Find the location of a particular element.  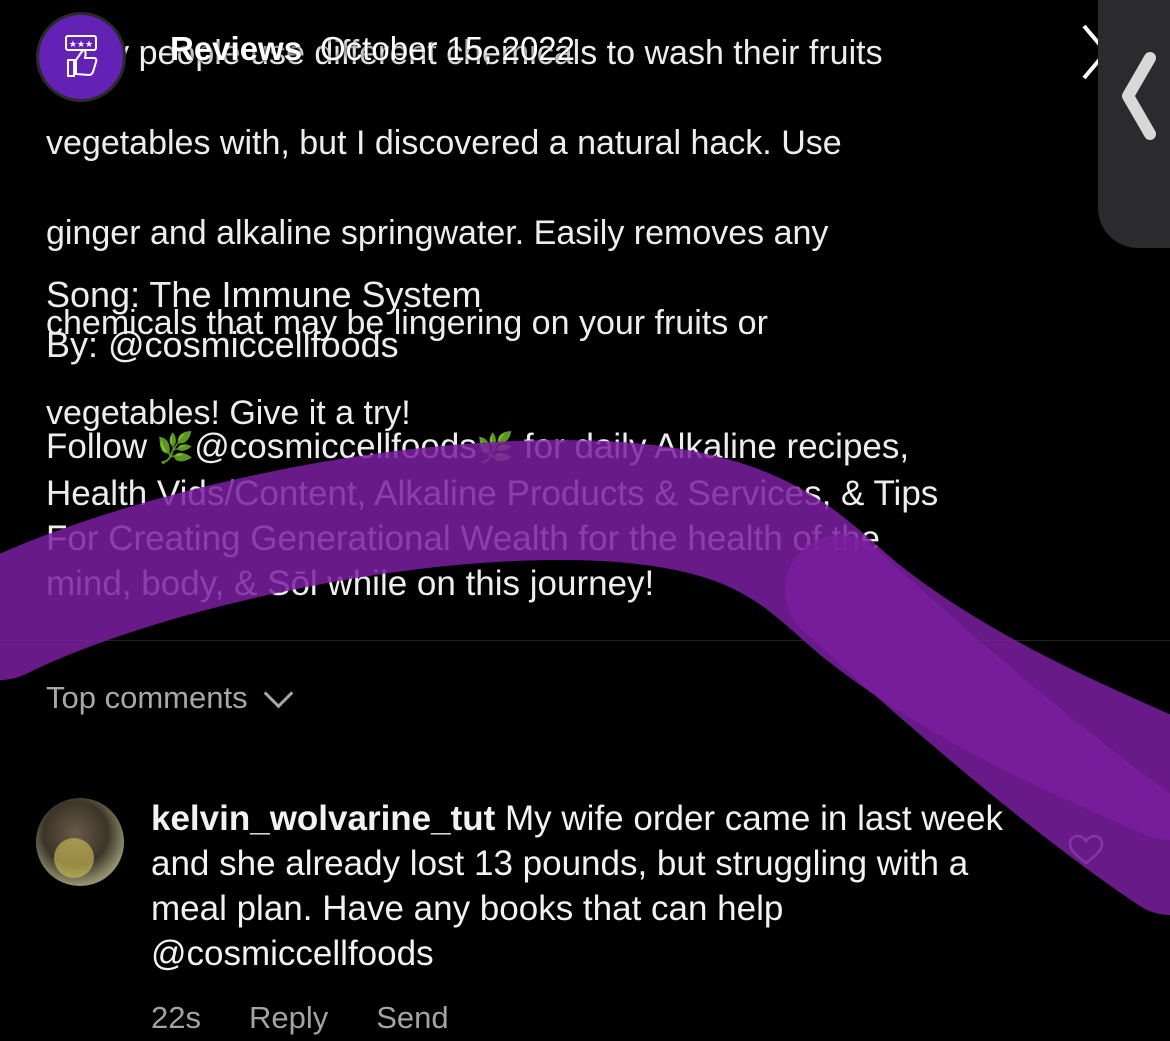

follow-text: for daily Alkaline recipes, is located at coordinates (716, 446).